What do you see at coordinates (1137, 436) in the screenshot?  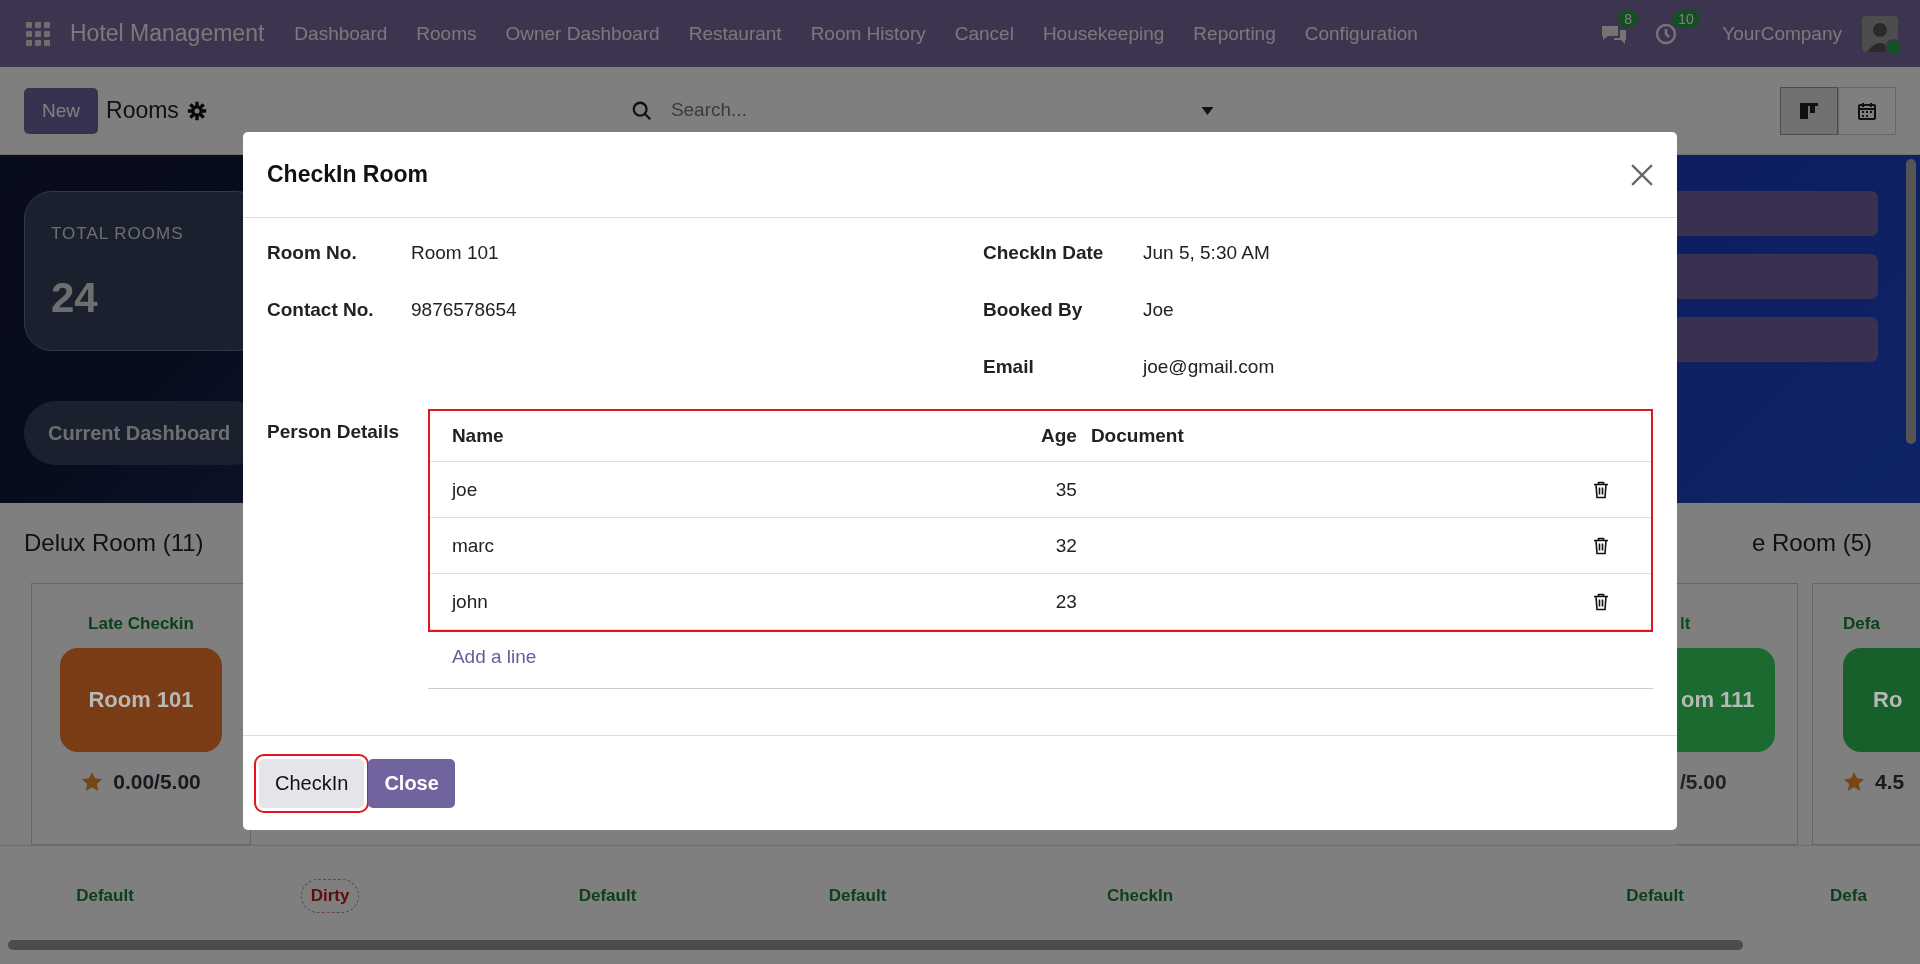 I see `column-header: Document` at bounding box center [1137, 436].